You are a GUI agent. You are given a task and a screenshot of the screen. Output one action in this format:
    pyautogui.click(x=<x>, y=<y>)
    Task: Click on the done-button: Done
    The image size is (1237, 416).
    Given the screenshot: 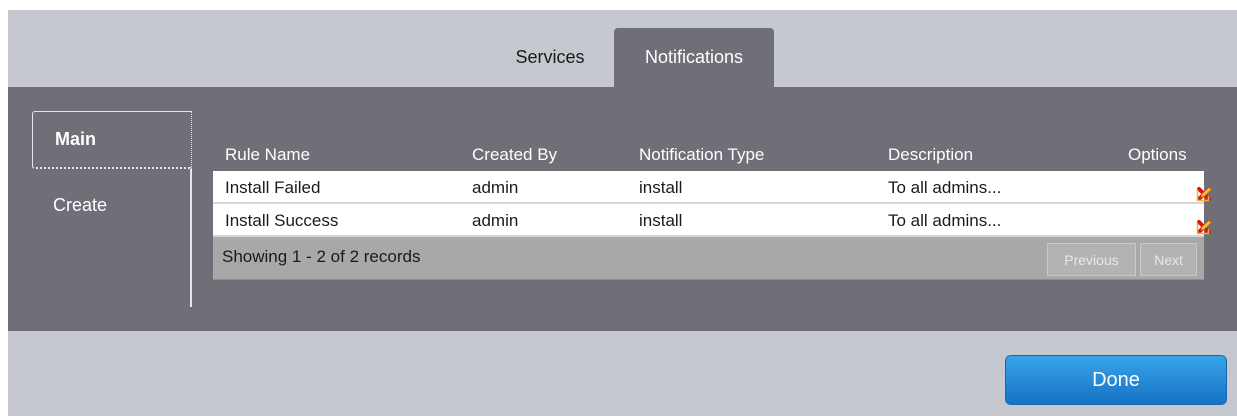 What is the action you would take?
    pyautogui.click(x=1116, y=380)
    